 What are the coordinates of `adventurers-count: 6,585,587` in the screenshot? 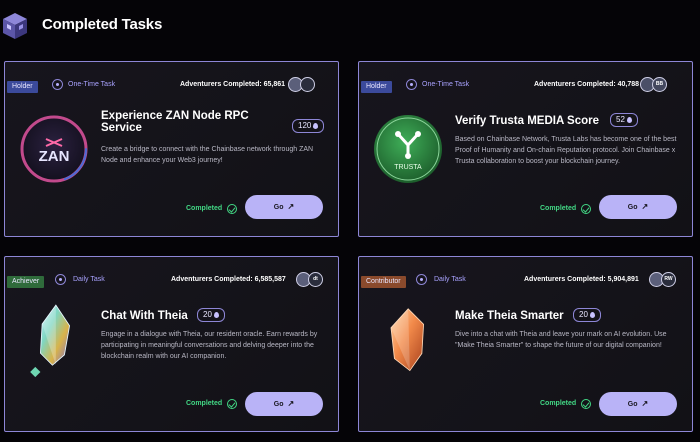 It's located at (270, 279).